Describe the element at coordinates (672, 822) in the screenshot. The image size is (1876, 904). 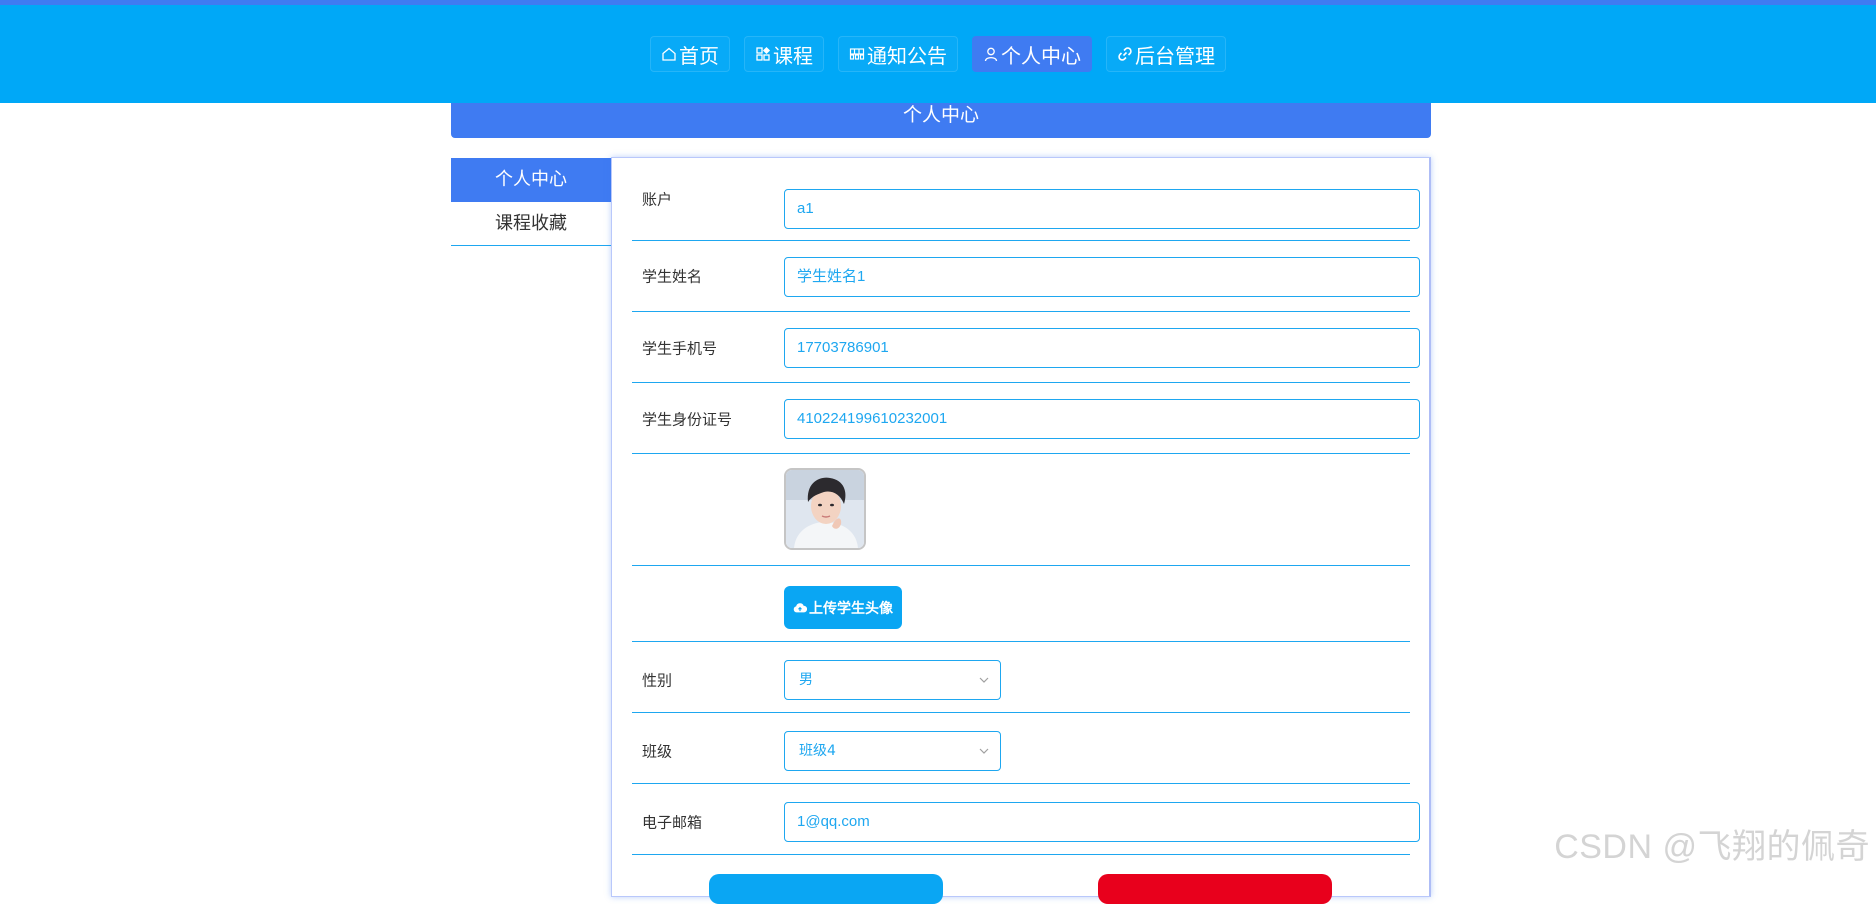
I see `email-label: 电子邮箱` at that location.